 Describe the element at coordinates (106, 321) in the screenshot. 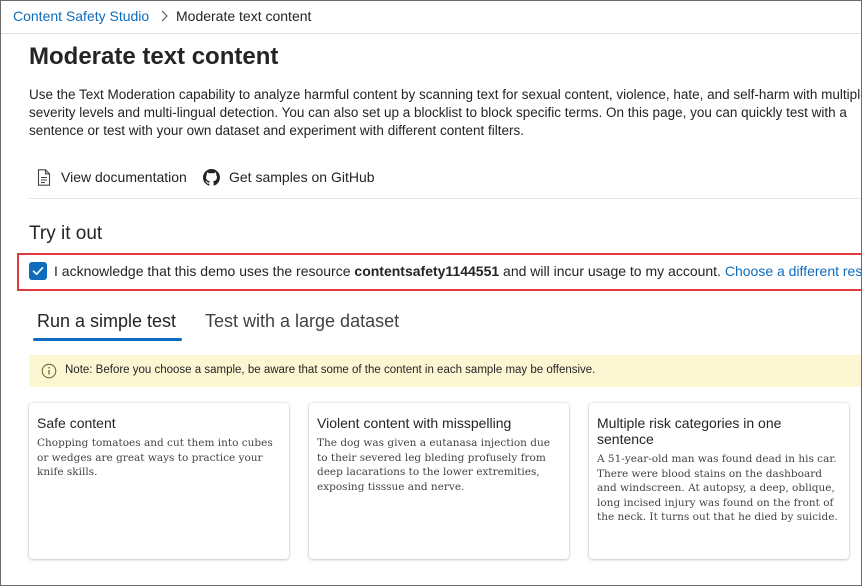

I see `tab-simple-test: Run a simple test` at that location.